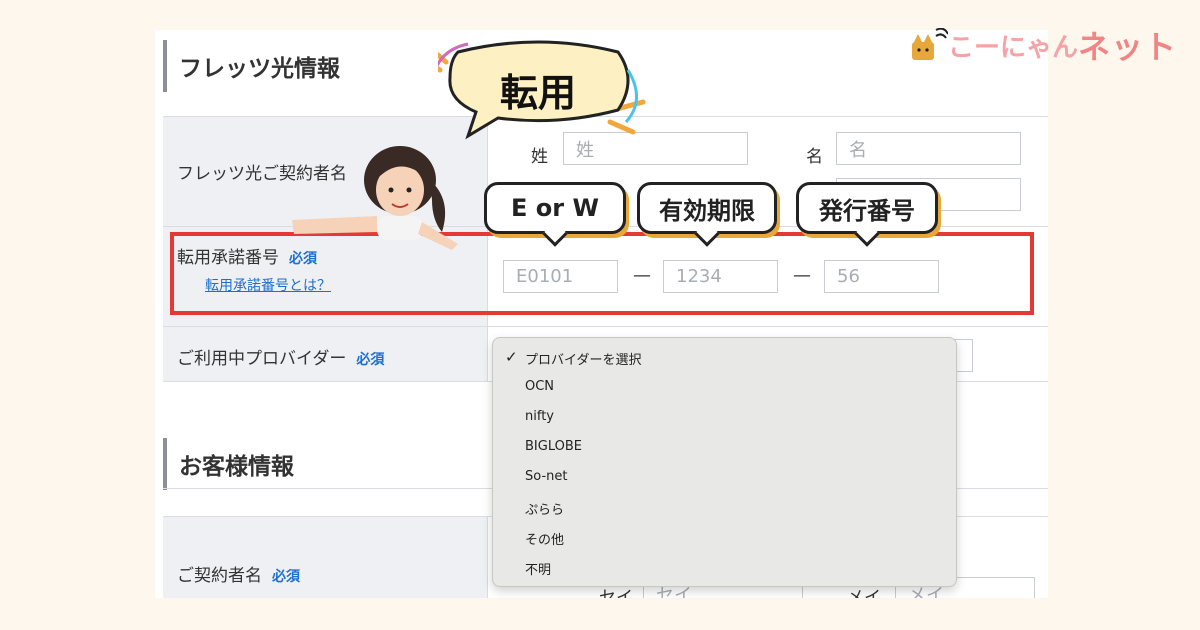  I want to click on callout-part3: 発行番号, so click(867, 214).